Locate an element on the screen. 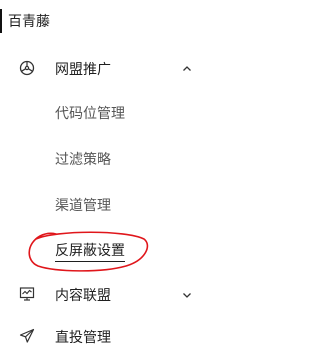 This screenshot has width=320, height=361. sidebar-item-label: 过滤策略 is located at coordinates (83, 160).